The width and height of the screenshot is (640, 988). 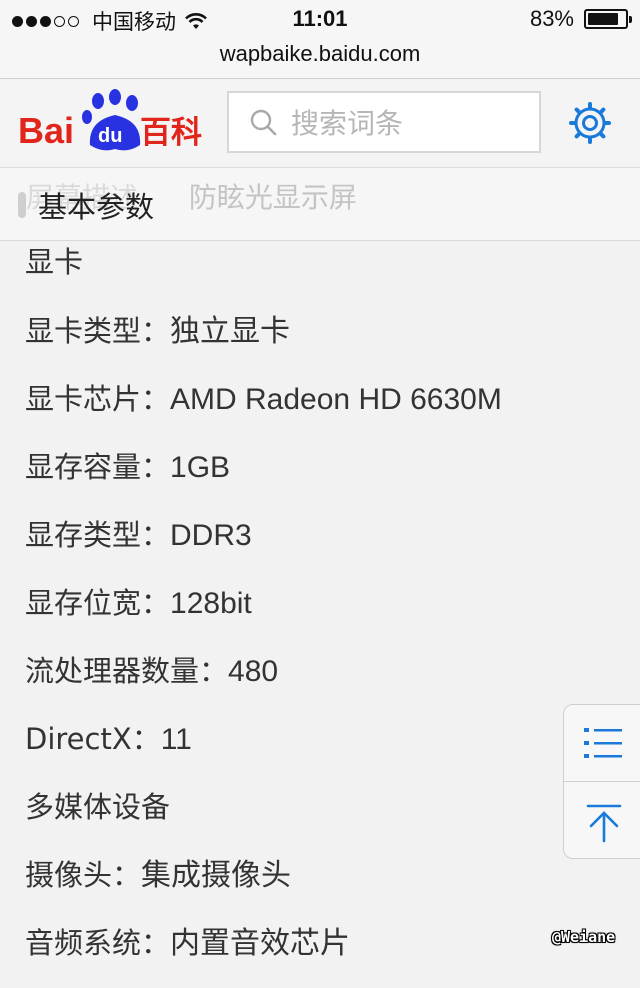 I want to click on gear-icon, so click(x=590, y=123).